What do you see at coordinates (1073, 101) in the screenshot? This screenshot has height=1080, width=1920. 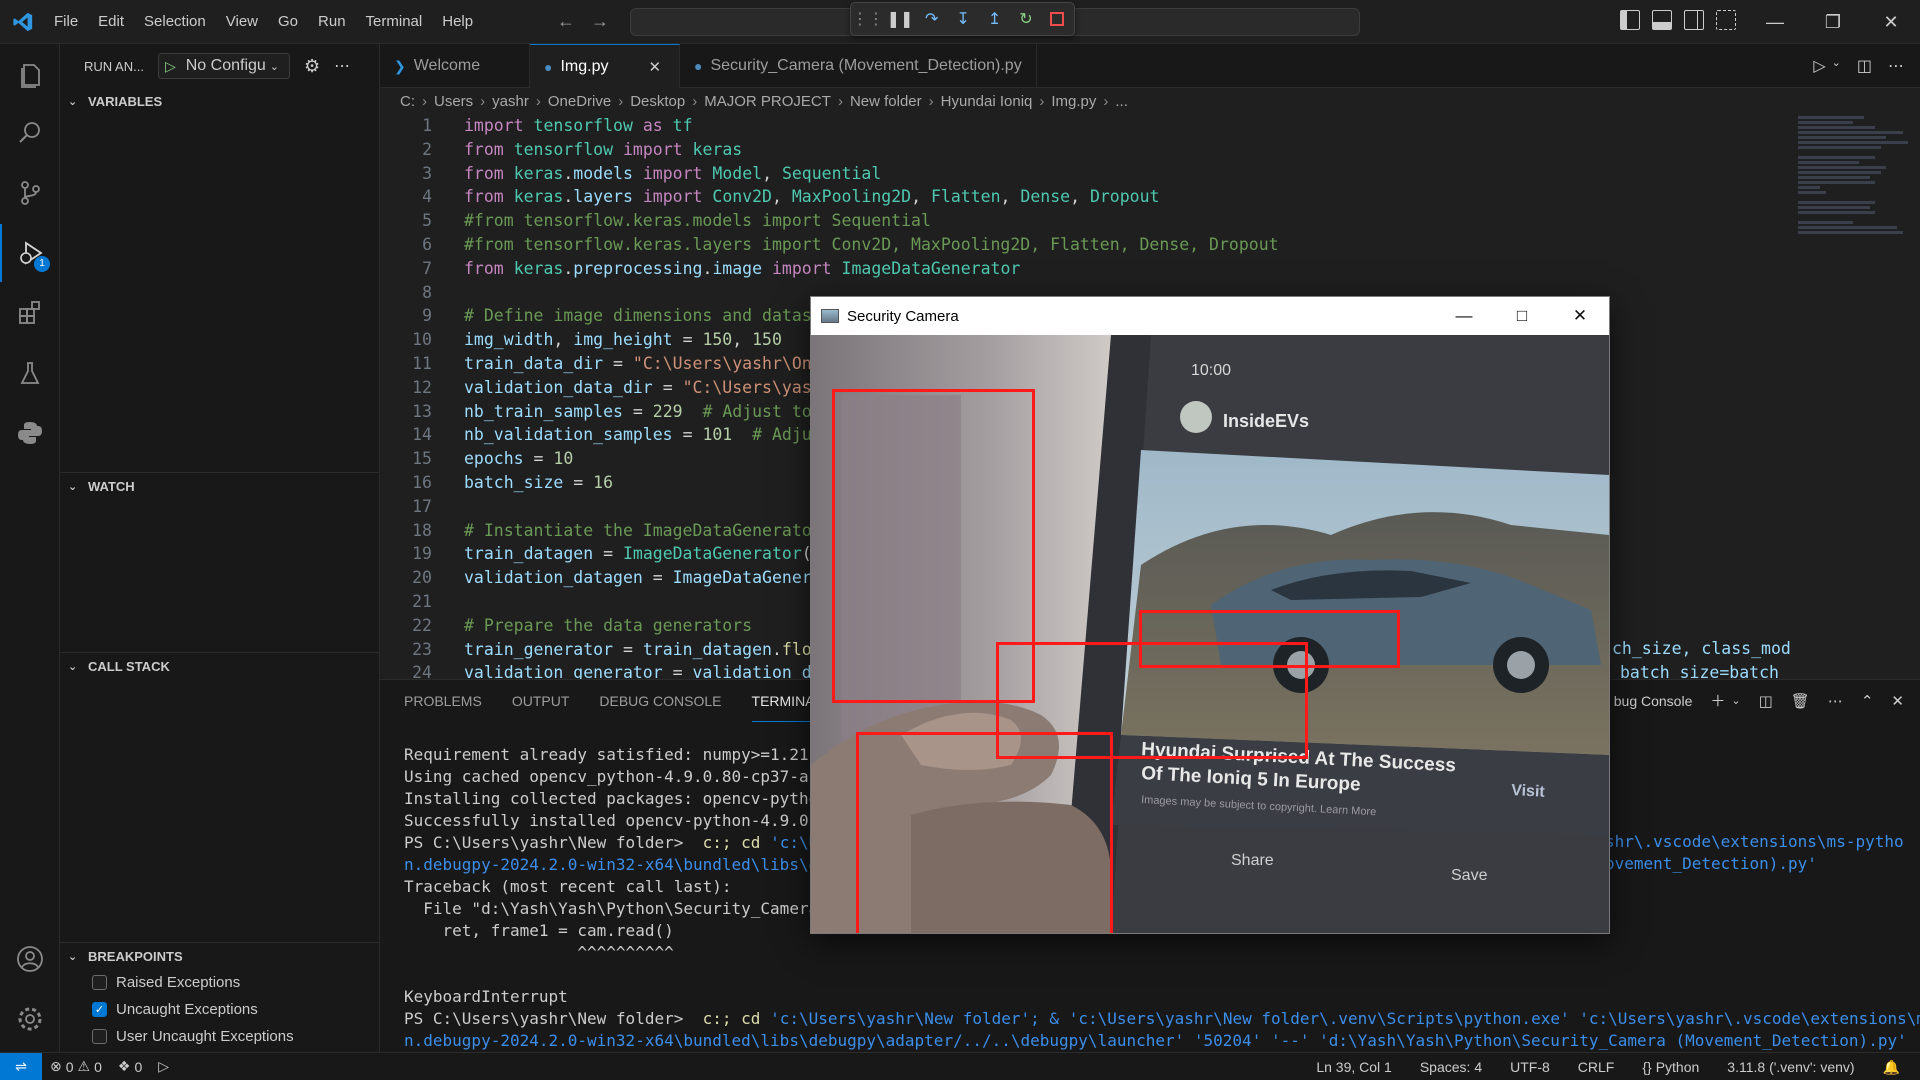 I see `breadcrumb-item: Img.py` at bounding box center [1073, 101].